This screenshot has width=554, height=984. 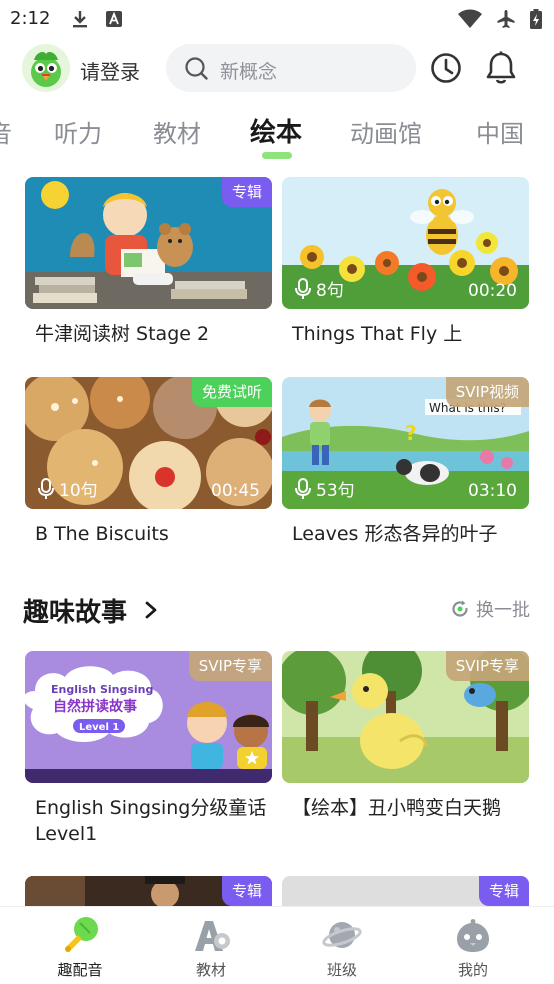 I want to click on nav-label: 趣配音, so click(x=80, y=970).